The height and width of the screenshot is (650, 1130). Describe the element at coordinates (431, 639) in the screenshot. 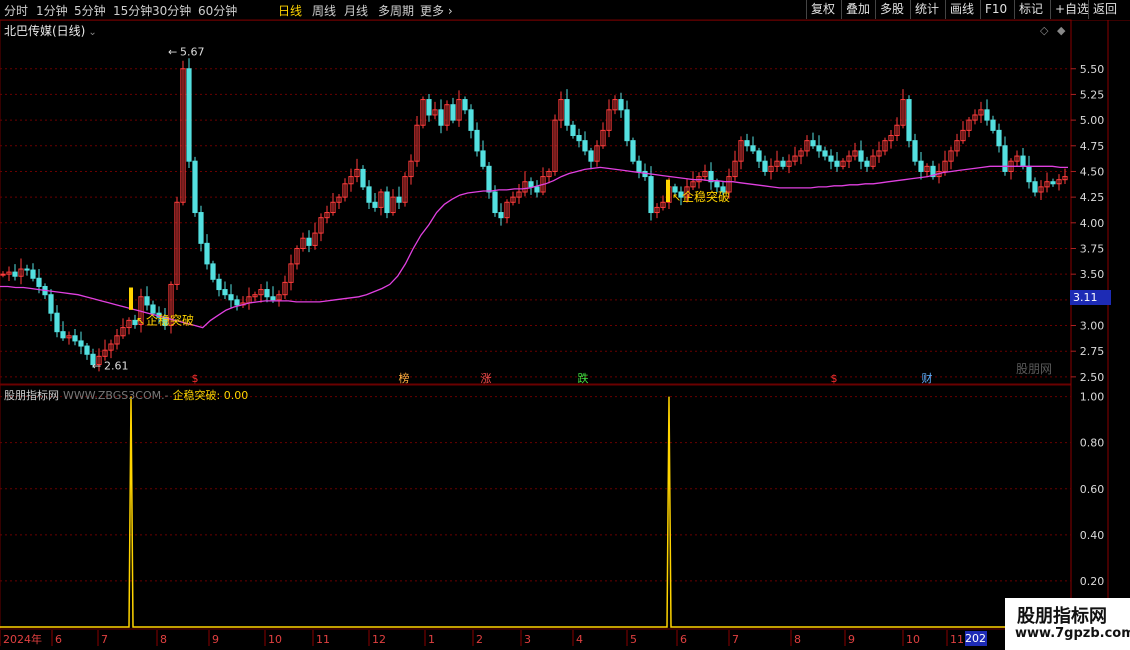

I see `x-tick-label: 1` at that location.